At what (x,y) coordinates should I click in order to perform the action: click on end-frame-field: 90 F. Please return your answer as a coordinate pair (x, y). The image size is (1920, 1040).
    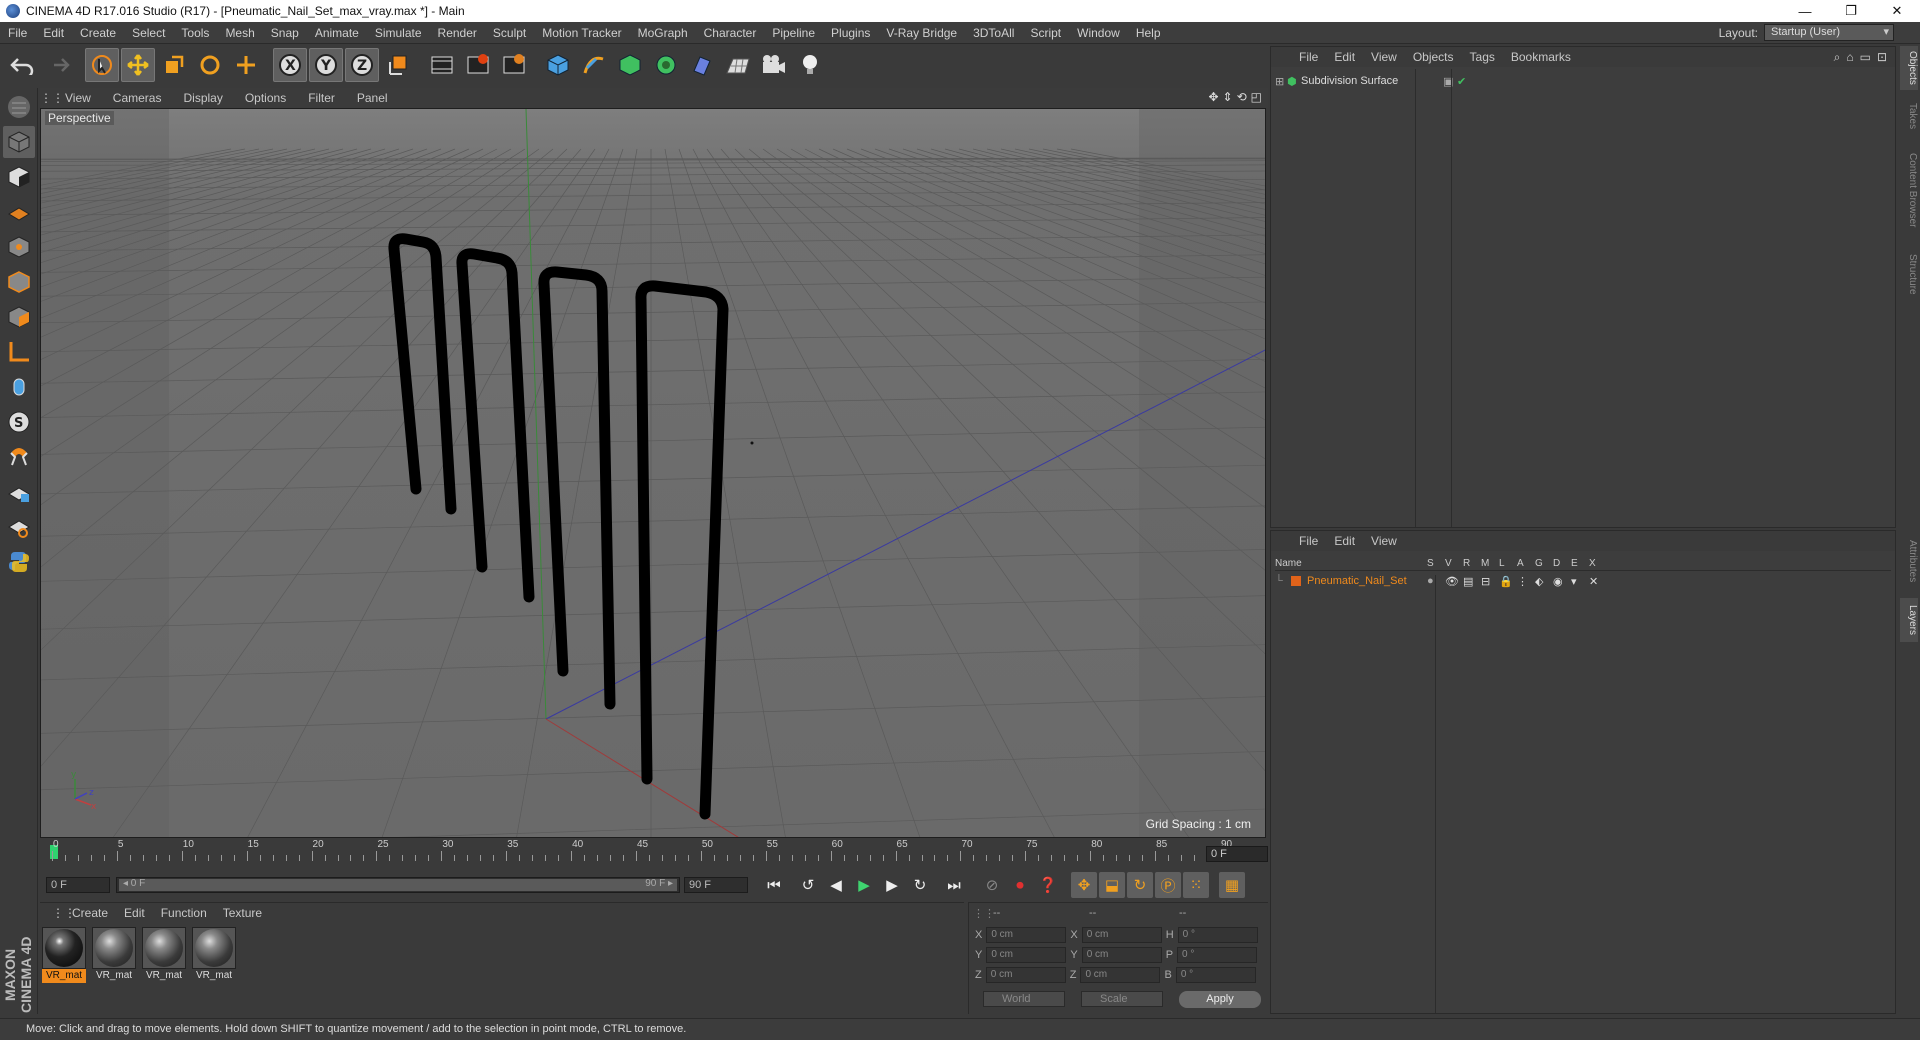
    Looking at the image, I should click on (716, 885).